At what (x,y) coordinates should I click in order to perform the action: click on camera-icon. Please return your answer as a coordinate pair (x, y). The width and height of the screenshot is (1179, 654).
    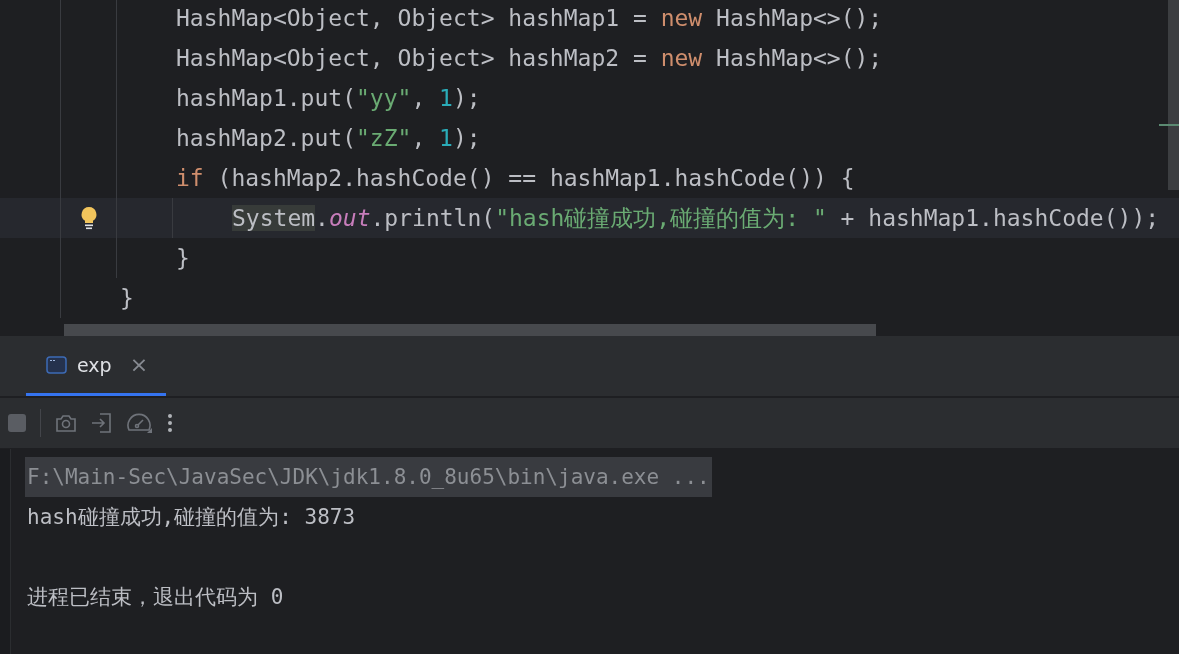
    Looking at the image, I should click on (66, 423).